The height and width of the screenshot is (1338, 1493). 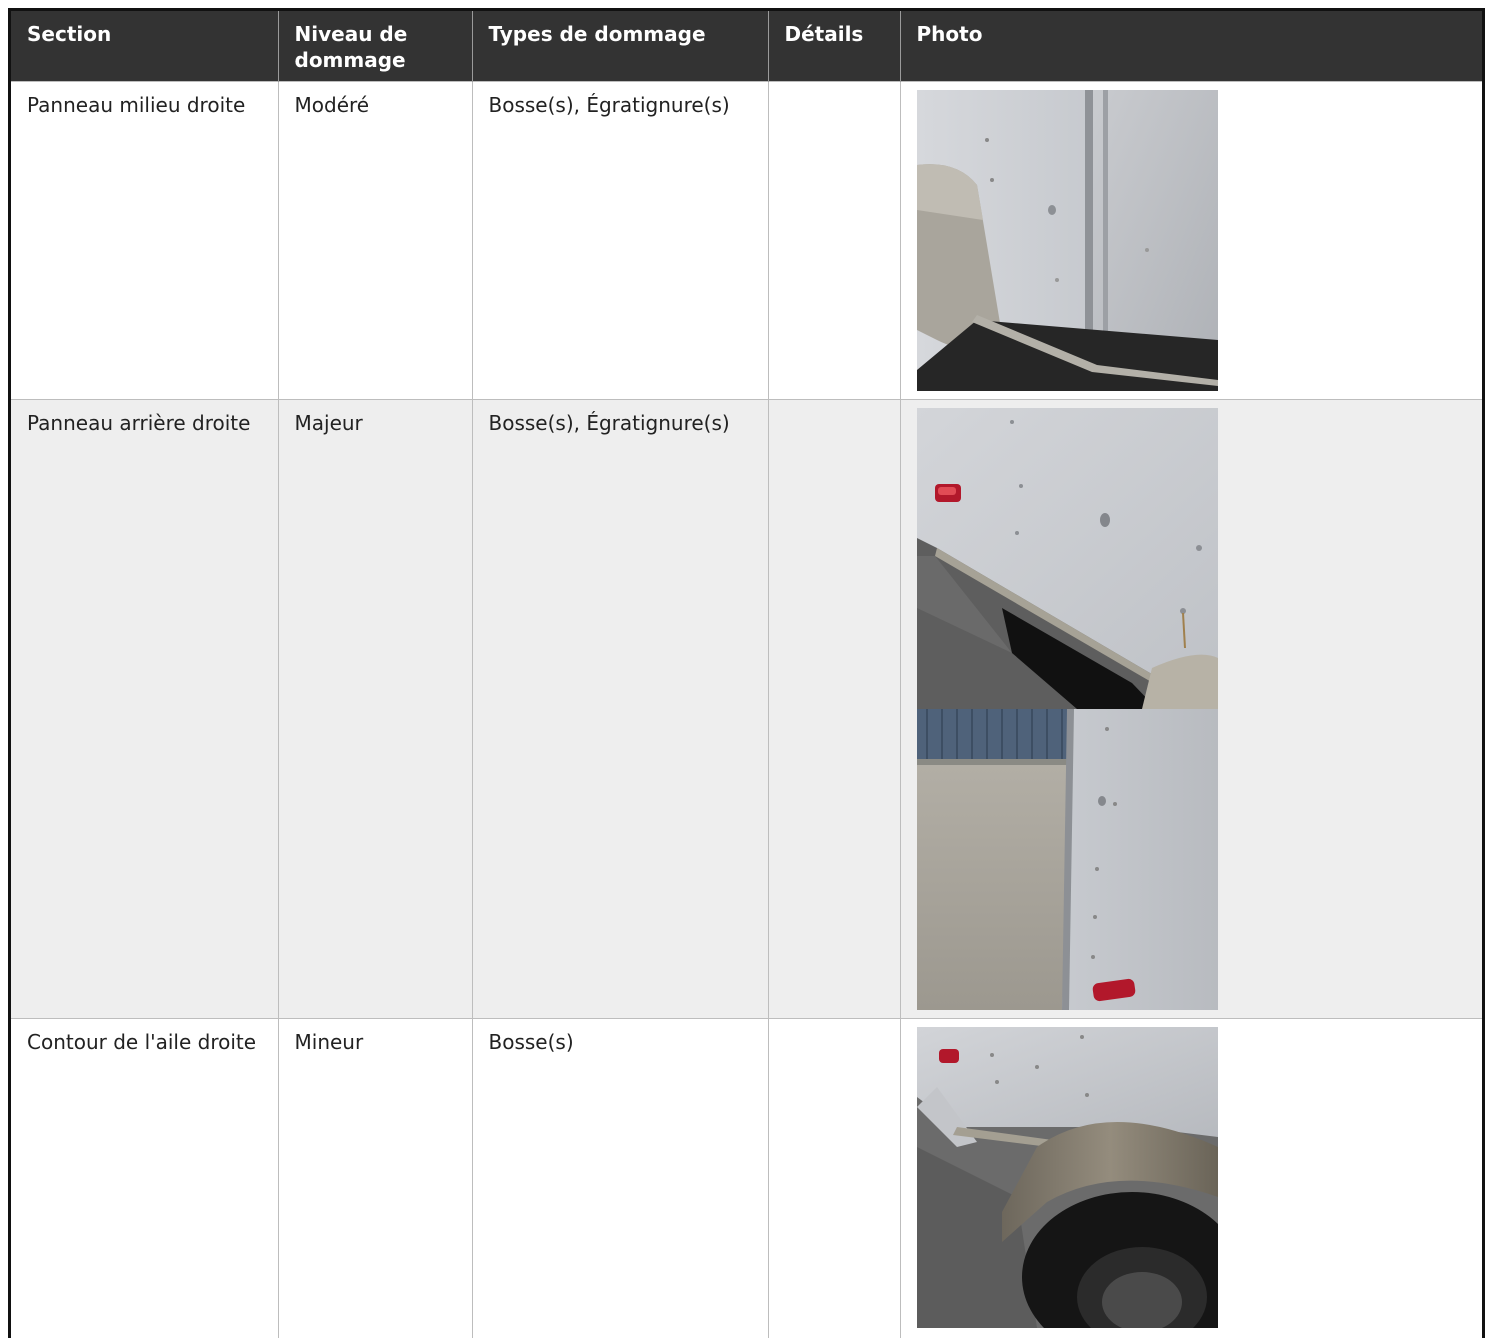 I want to click on photo-trailer-fender-contour, so click(x=1067, y=1177).